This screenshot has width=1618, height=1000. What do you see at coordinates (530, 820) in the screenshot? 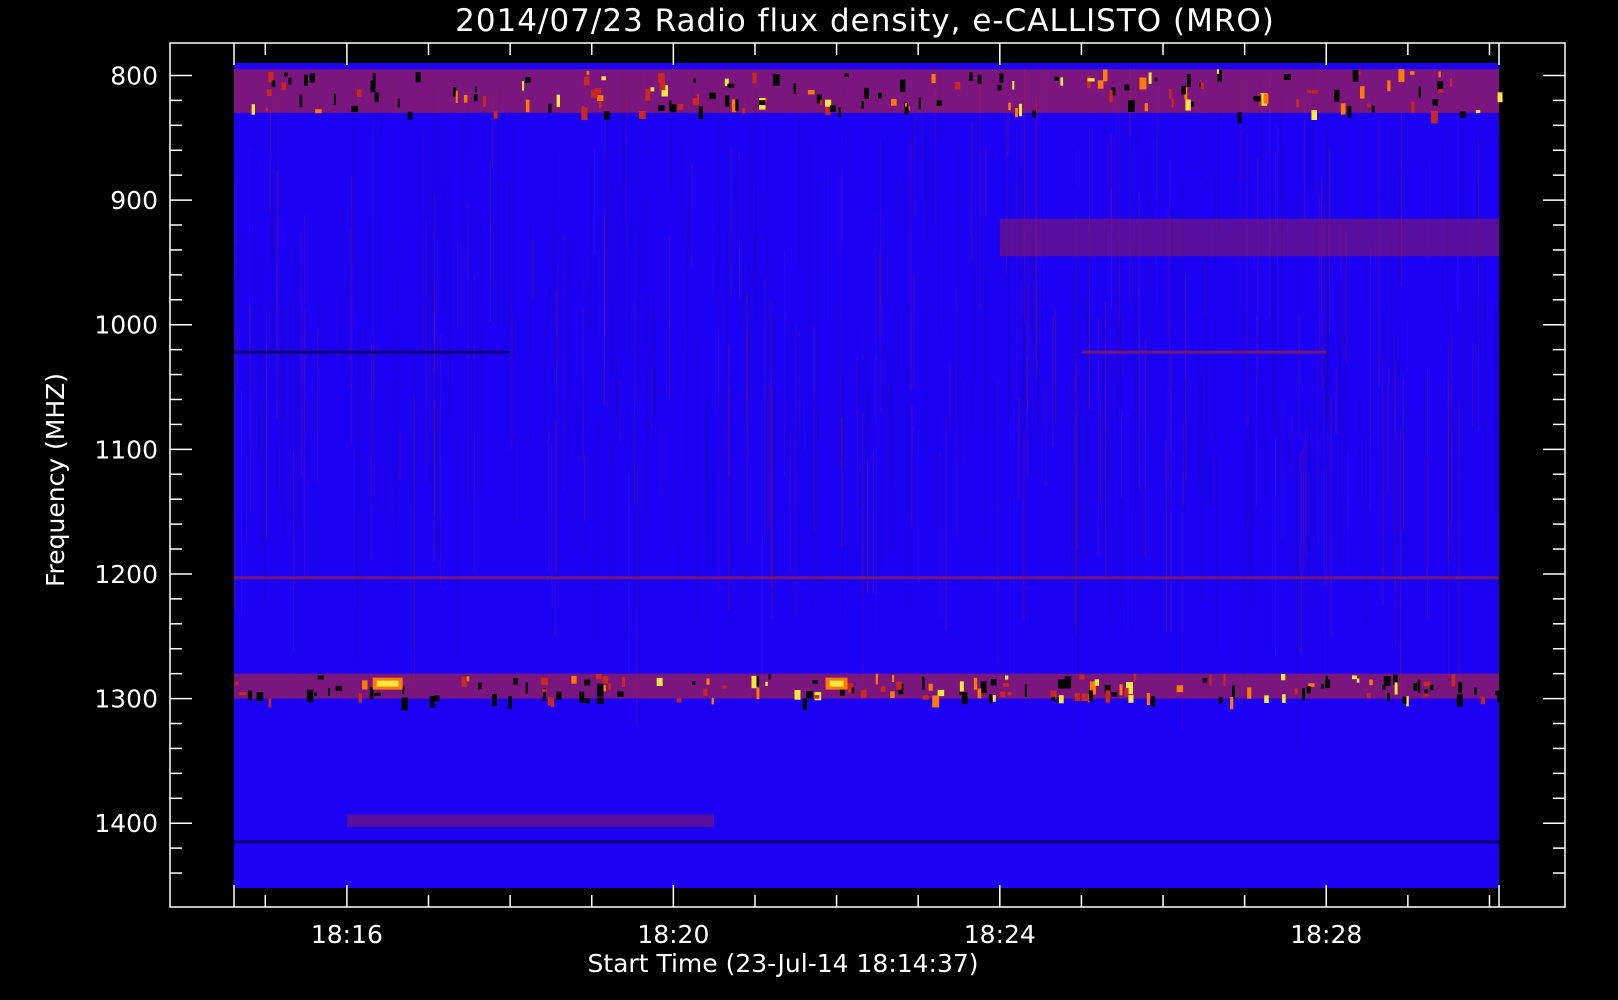
I see `spectral-band` at bounding box center [530, 820].